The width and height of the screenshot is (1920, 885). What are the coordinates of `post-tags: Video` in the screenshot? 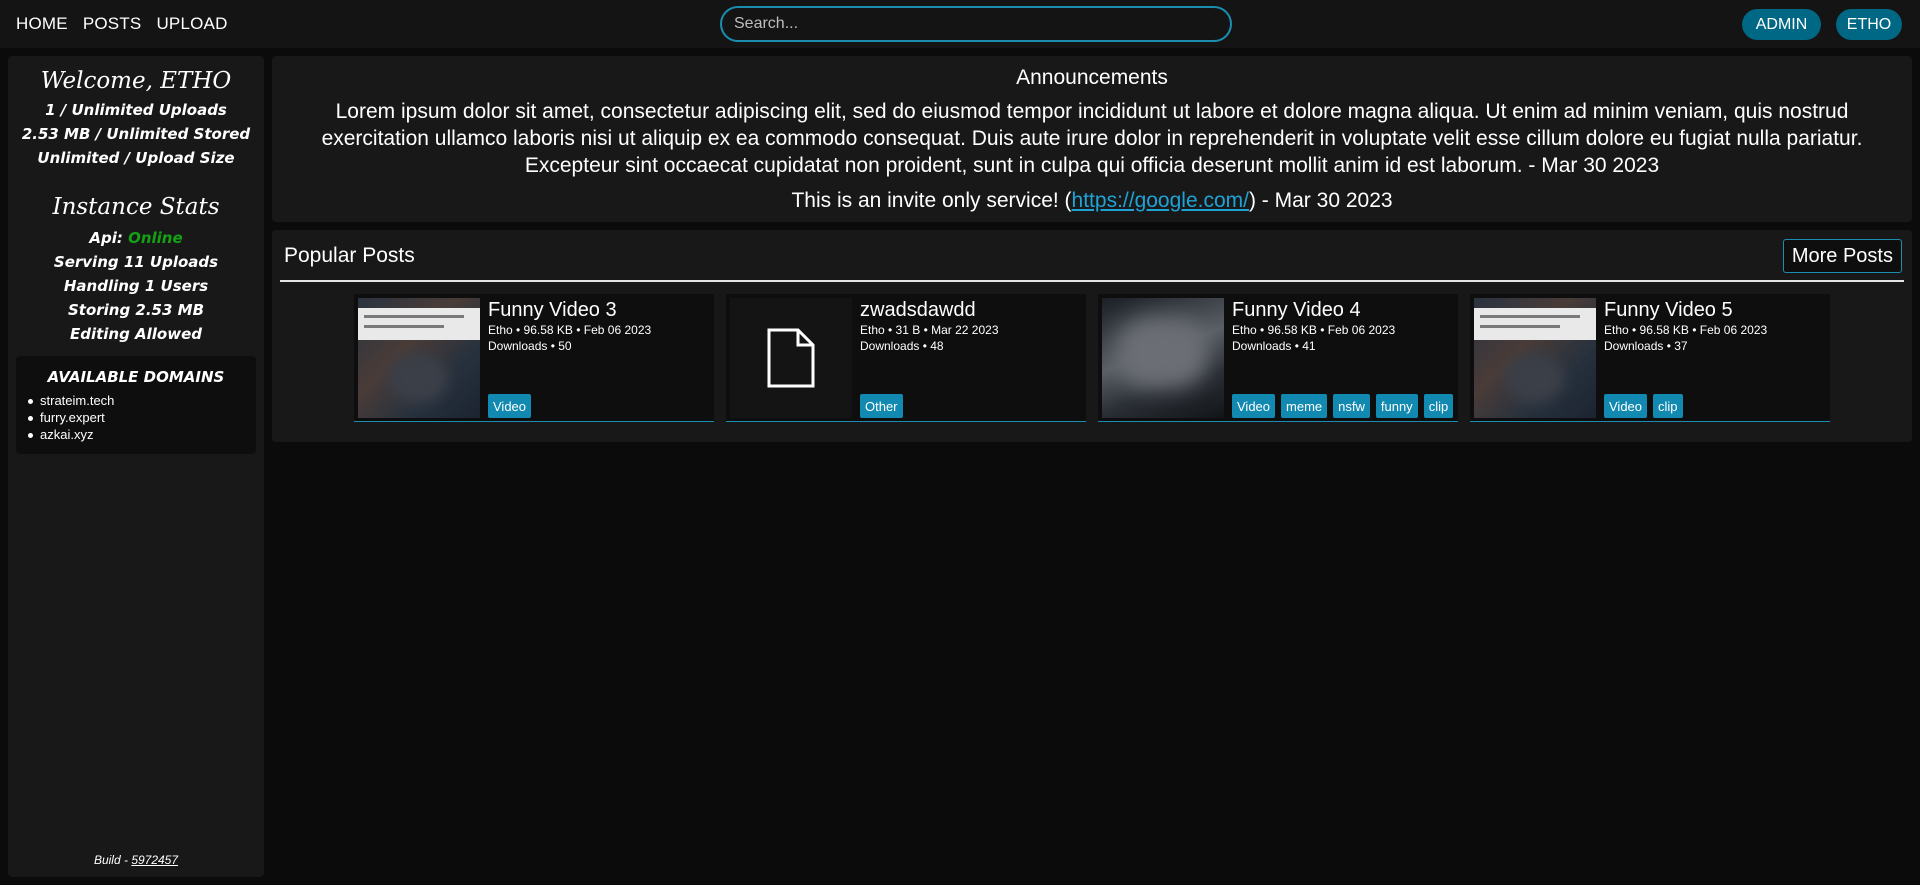 It's located at (510, 406).